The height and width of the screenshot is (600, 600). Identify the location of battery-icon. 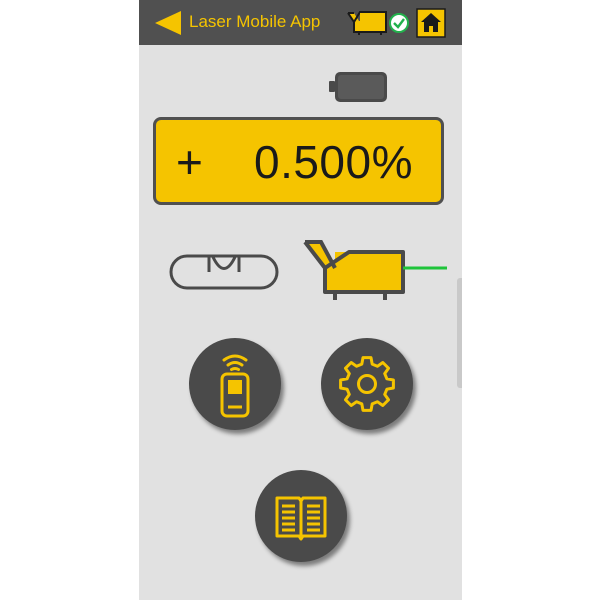
(358, 87).